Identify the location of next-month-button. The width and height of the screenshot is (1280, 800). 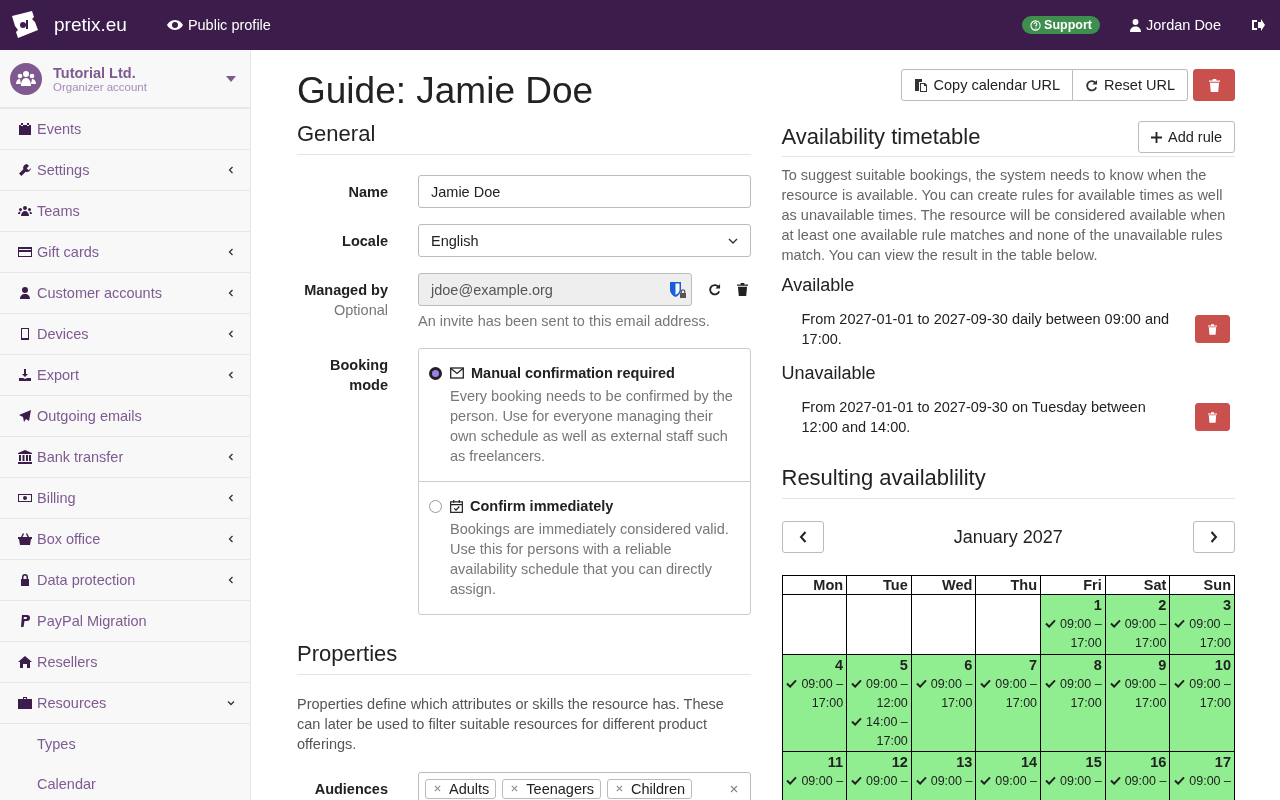
(1214, 537).